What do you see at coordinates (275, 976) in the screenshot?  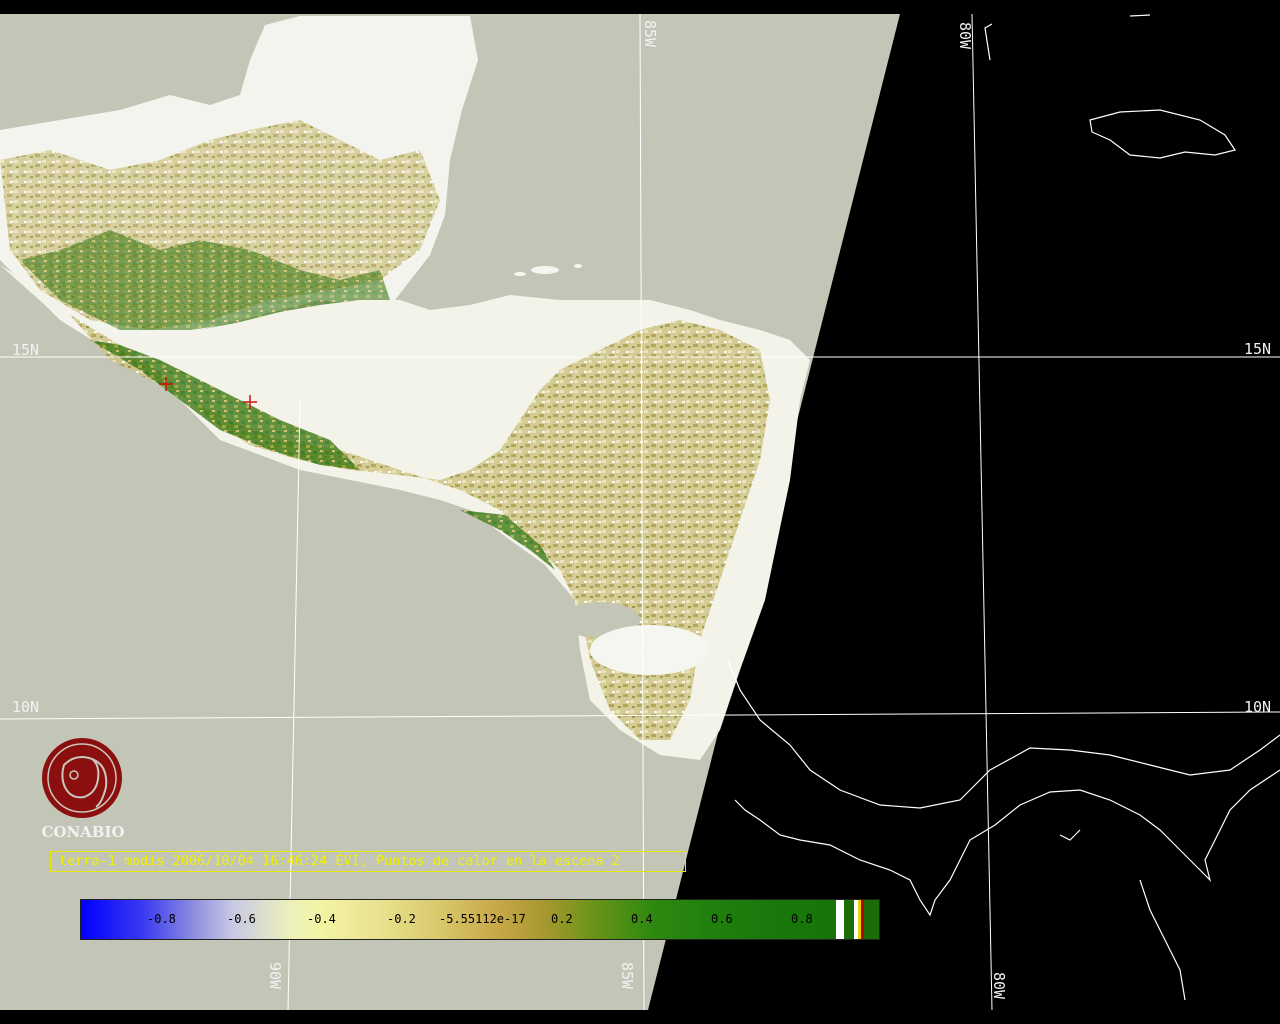 I see `lon-label-90w-bottom: 90W` at bounding box center [275, 976].